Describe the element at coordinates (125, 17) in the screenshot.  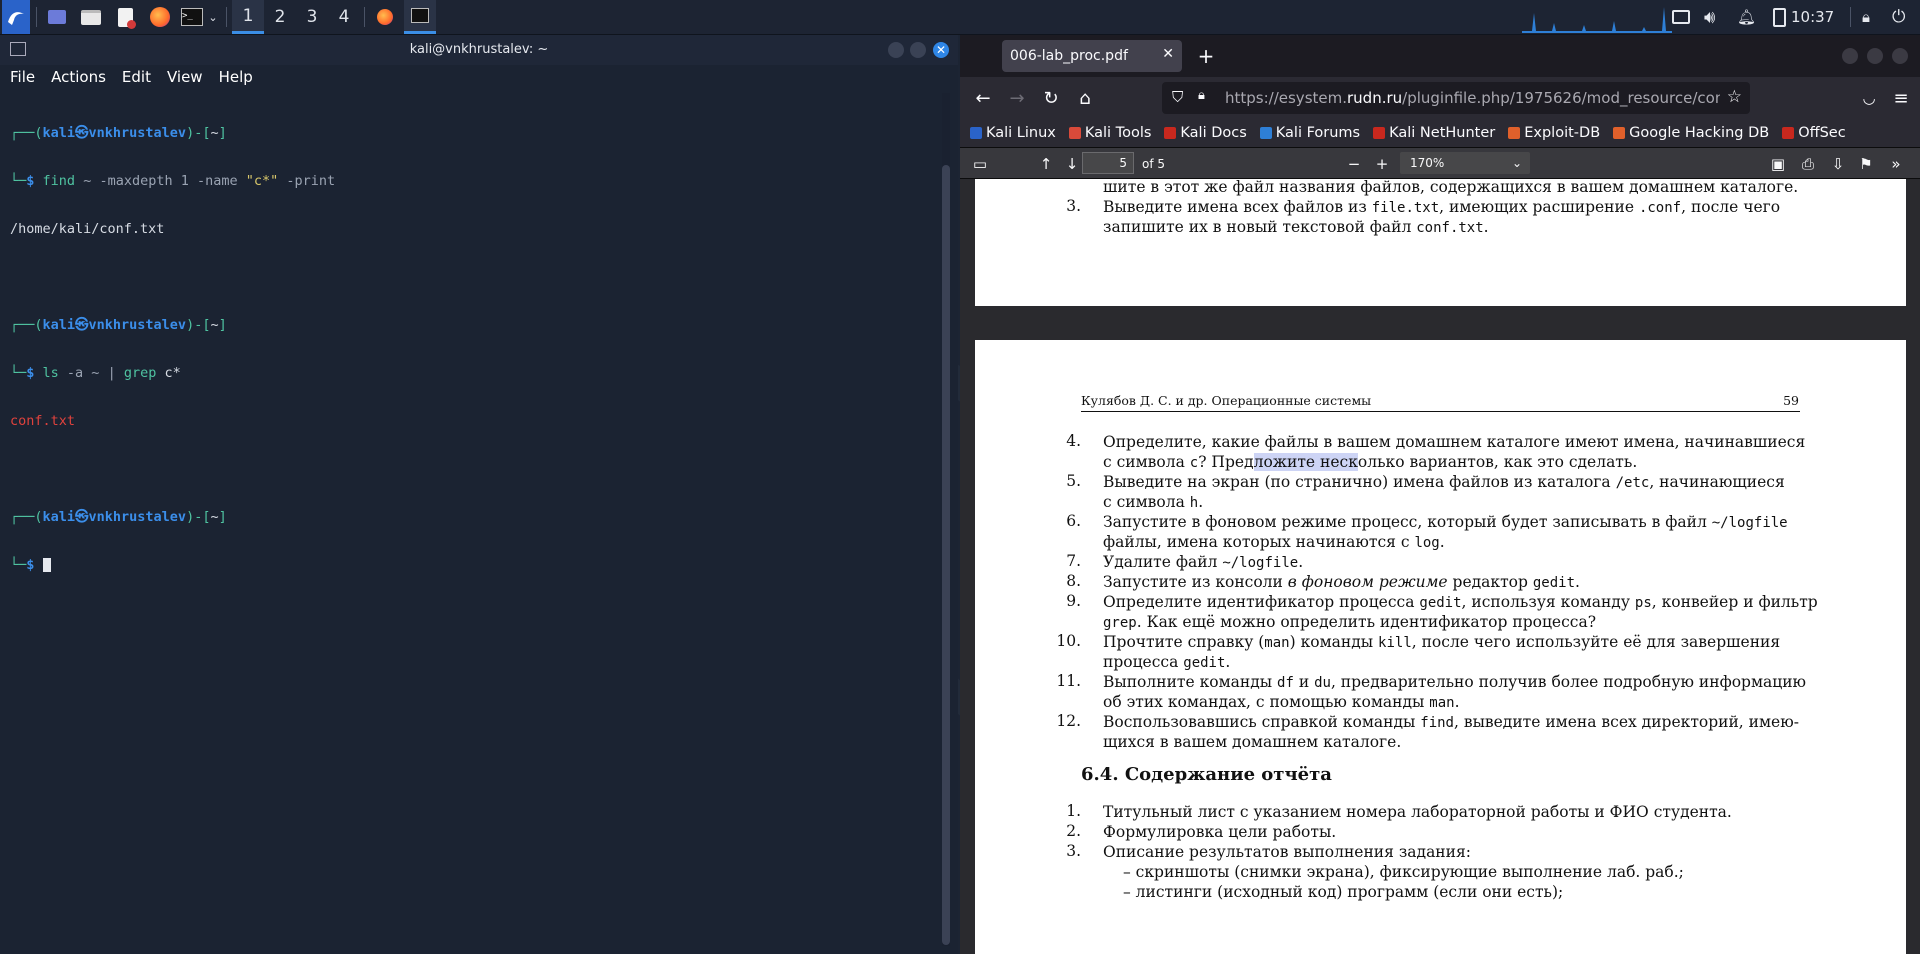
I see `text-editor-icon` at that location.